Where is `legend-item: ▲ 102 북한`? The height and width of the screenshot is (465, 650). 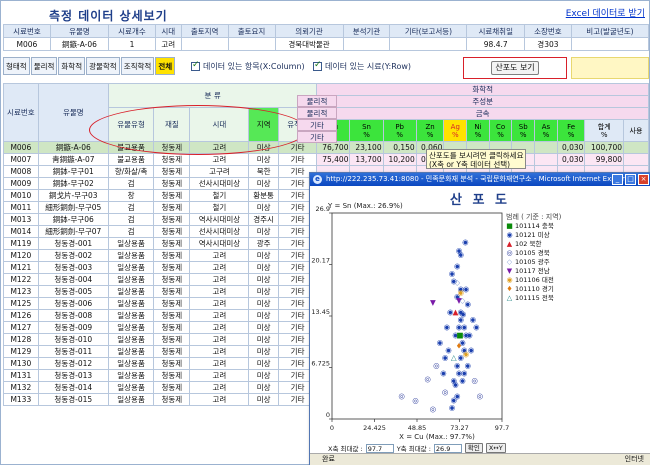
legend-item: ▲ 102 북한 is located at coordinates (530, 244).